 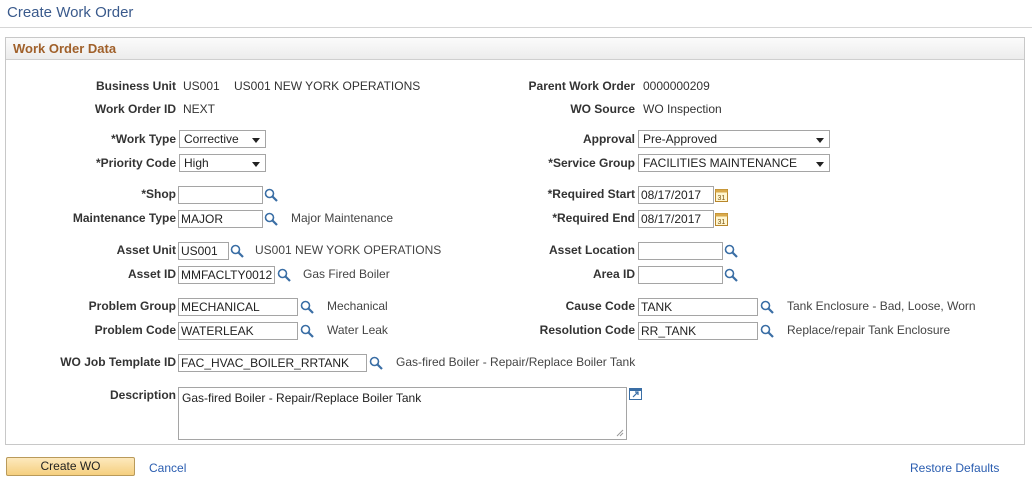 I want to click on problem-group-description: Mechanical, so click(x=357, y=306).